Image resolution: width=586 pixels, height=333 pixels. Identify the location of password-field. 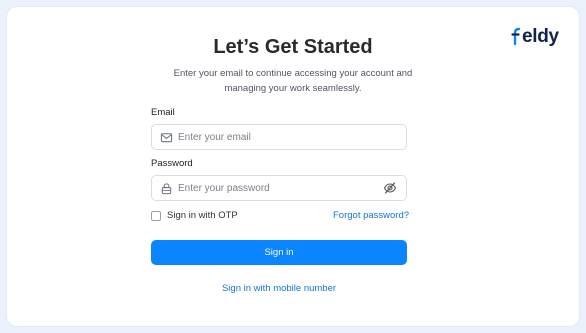
(279, 188).